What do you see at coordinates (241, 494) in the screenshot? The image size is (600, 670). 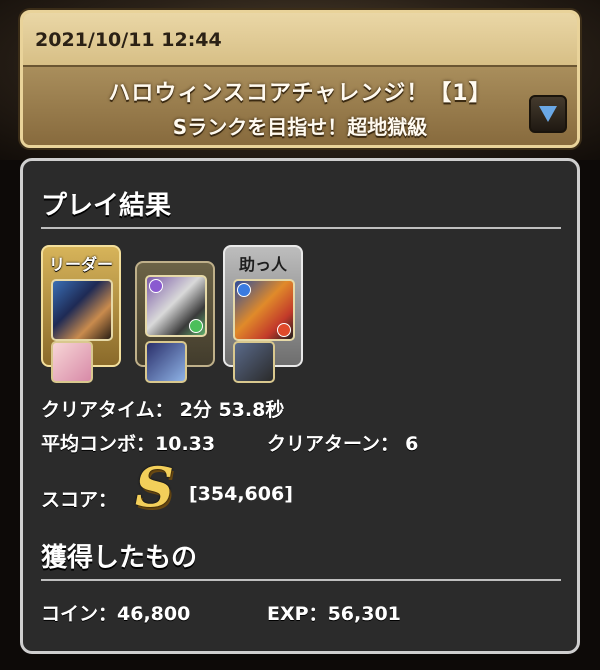 I see `score-value: [354,606]` at bounding box center [241, 494].